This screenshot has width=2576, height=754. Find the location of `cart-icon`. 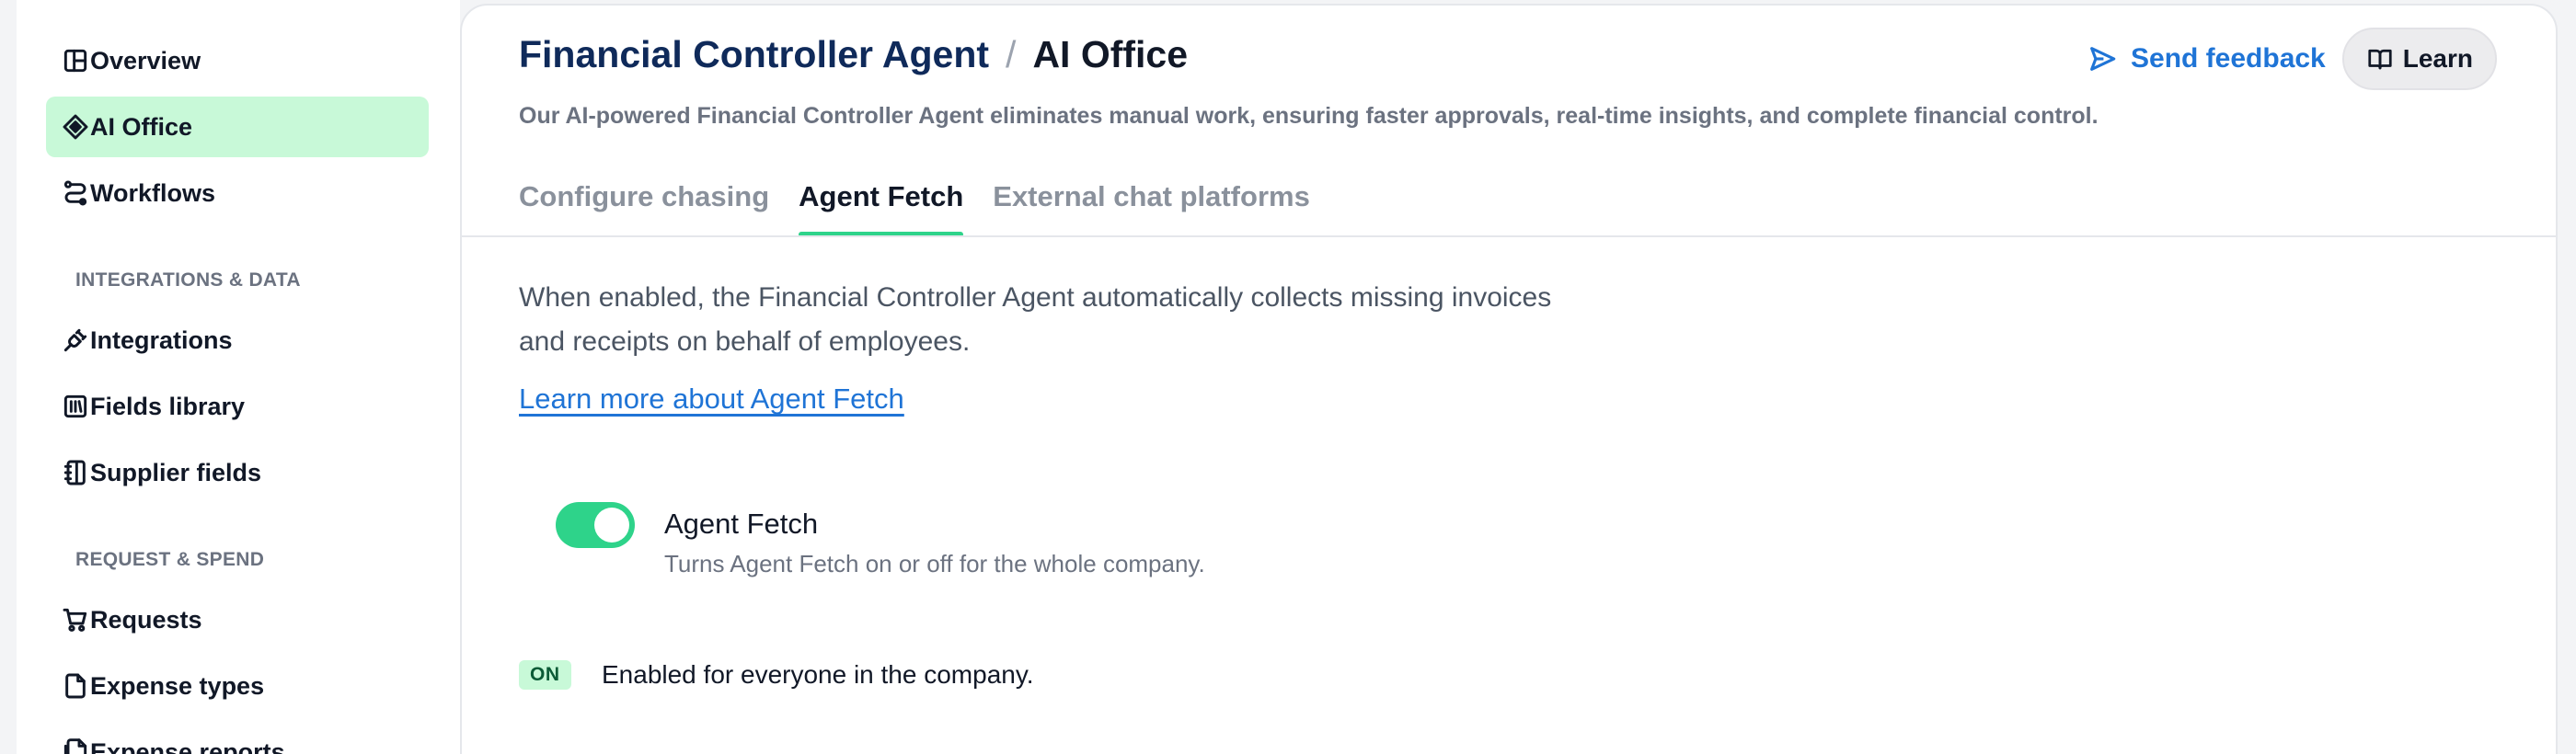

cart-icon is located at coordinates (75, 619).